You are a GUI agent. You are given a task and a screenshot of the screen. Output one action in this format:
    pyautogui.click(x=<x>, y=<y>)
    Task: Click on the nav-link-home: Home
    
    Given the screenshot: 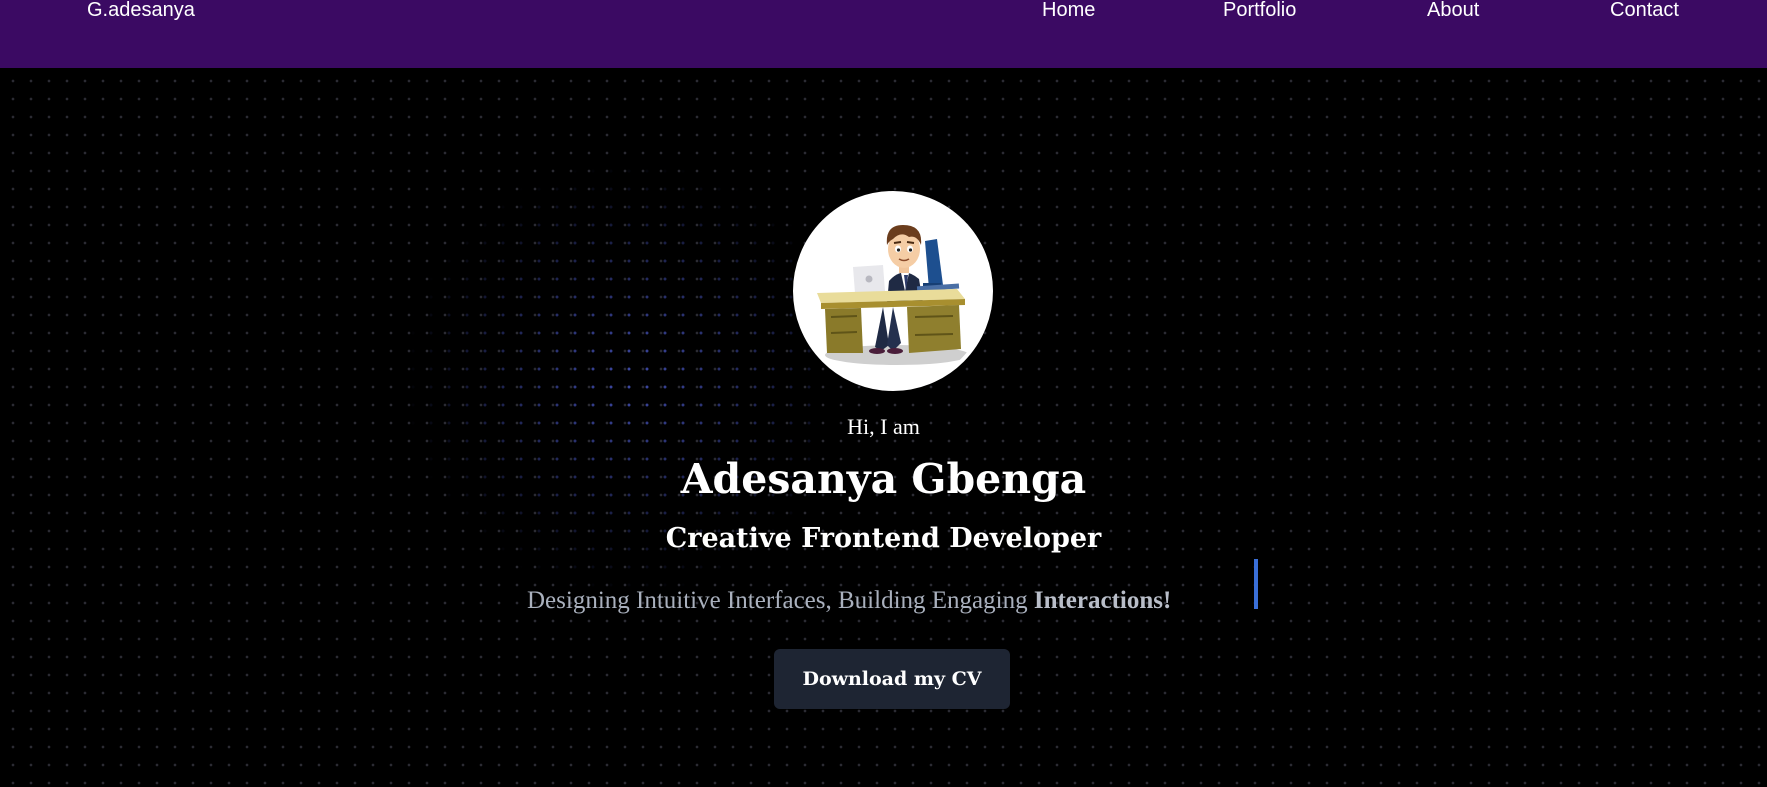 What is the action you would take?
    pyautogui.click(x=1068, y=11)
    